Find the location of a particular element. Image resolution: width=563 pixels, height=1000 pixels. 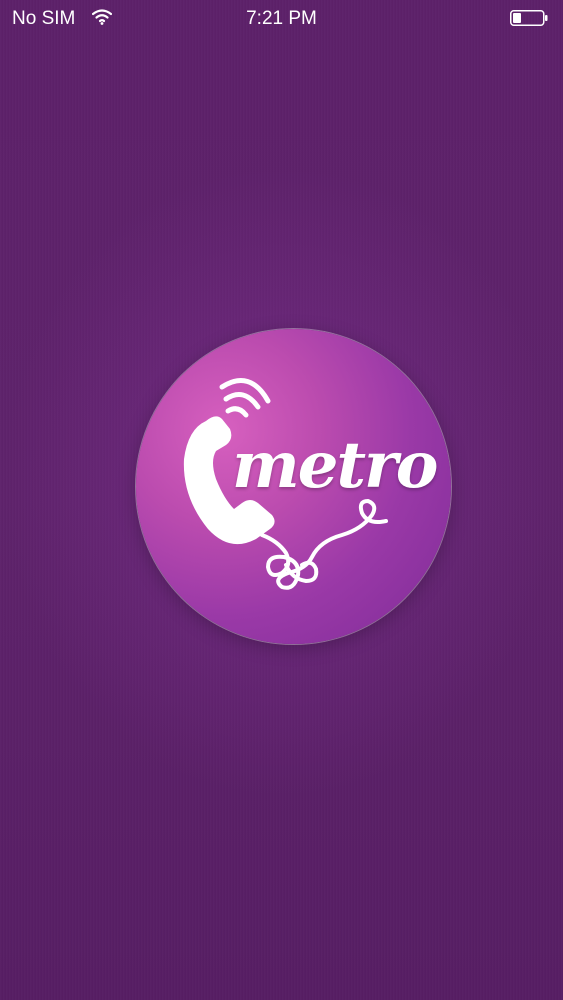

status-time: 7:21 PM is located at coordinates (281, 18).